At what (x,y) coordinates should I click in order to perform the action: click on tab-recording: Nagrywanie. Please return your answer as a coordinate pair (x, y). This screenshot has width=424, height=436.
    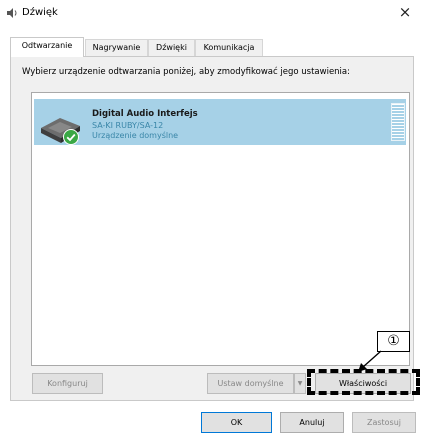
    Looking at the image, I should click on (116, 48).